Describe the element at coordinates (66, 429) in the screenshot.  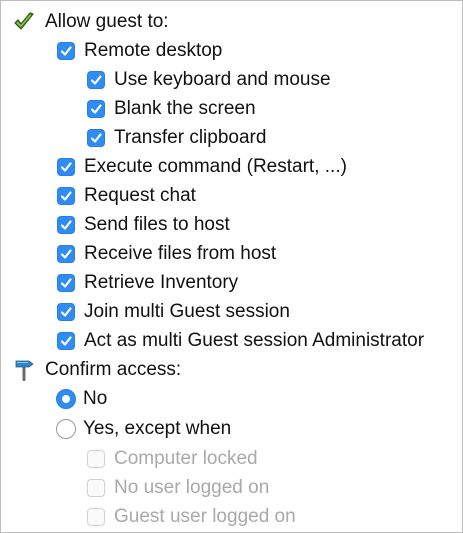
I see `radio-unselected-icon` at that location.